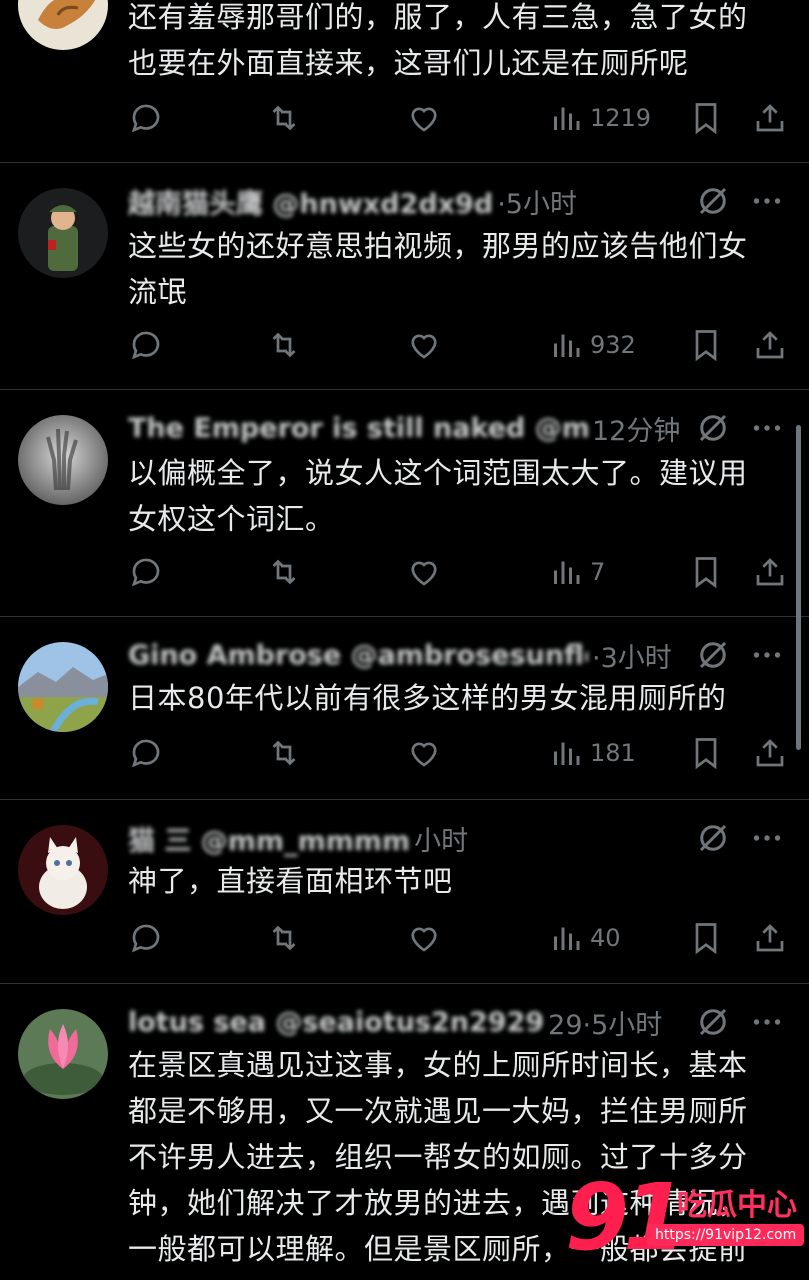  What do you see at coordinates (358, 428) in the screenshot?
I see `author-name: The Emperor is still naked @mrbj` at bounding box center [358, 428].